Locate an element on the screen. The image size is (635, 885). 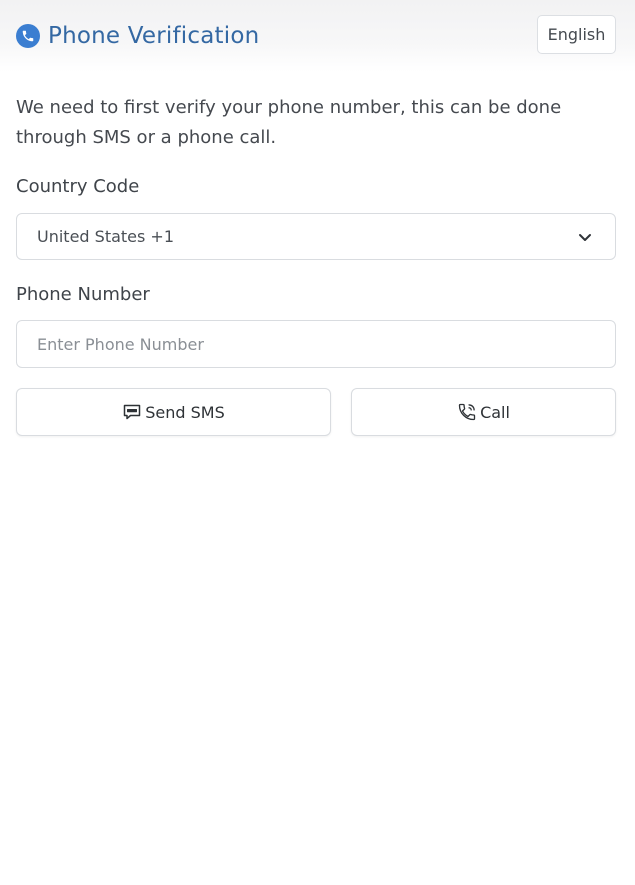
phone-number-label: Phone Number is located at coordinates (83, 294).